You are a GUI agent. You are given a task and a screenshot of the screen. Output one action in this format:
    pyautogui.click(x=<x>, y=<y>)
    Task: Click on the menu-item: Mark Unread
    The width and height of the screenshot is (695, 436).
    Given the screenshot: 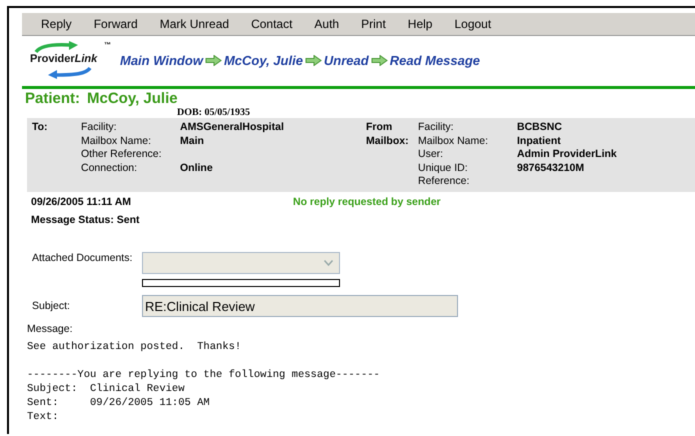 What is the action you would take?
    pyautogui.click(x=194, y=24)
    